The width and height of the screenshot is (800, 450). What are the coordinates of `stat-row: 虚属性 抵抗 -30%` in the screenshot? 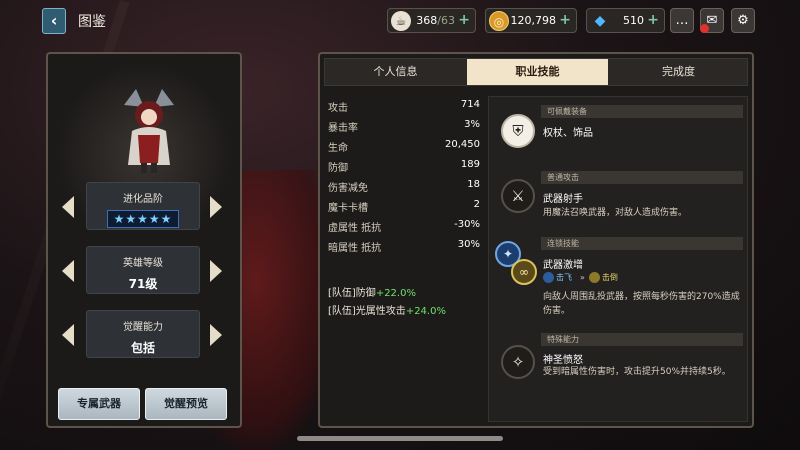 It's located at (404, 226).